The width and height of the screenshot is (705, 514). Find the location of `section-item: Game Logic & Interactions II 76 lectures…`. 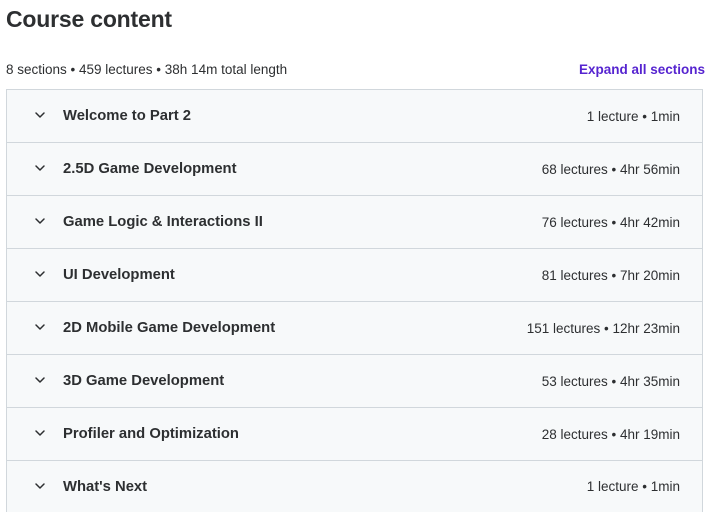

section-item: Game Logic & Interactions II 76 lectures… is located at coordinates (354, 222).